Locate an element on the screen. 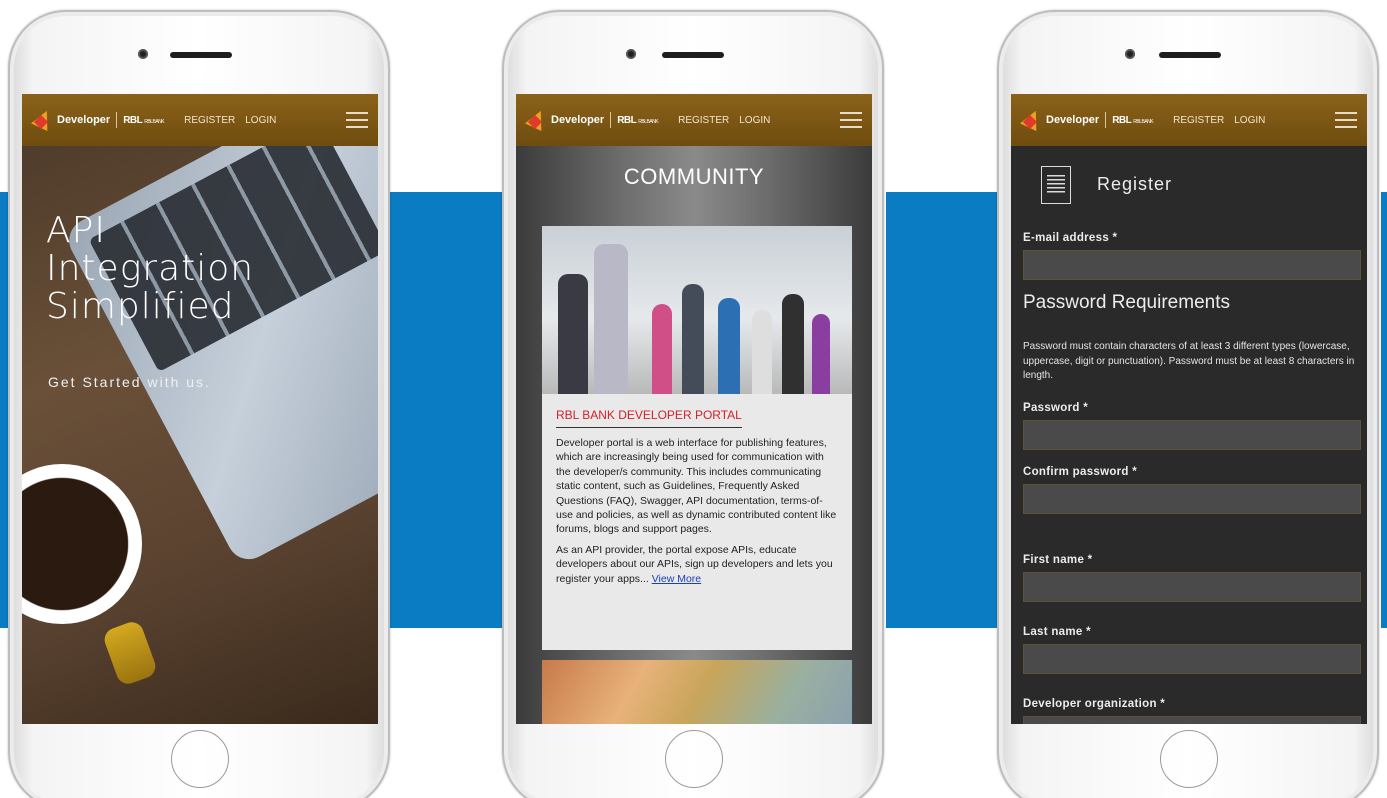 This screenshot has height=798, width=1387. email-label: E-mail address * is located at coordinates (1070, 238).